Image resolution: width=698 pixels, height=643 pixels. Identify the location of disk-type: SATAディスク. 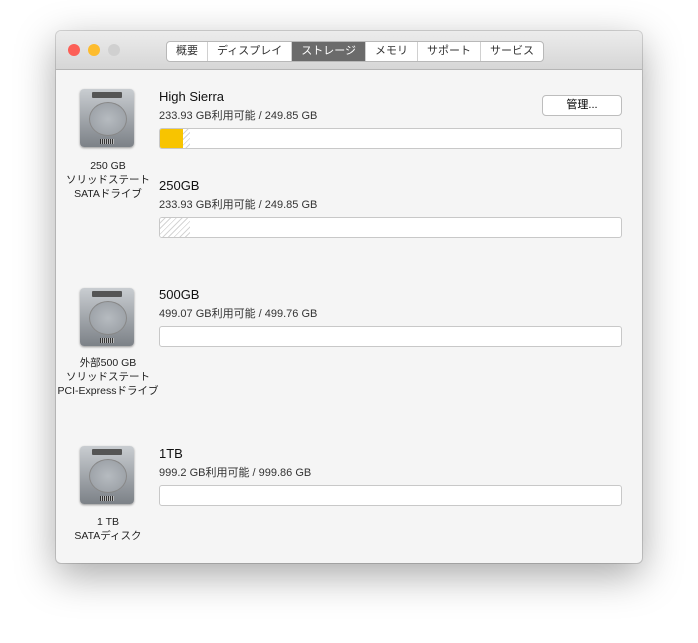
(108, 536).